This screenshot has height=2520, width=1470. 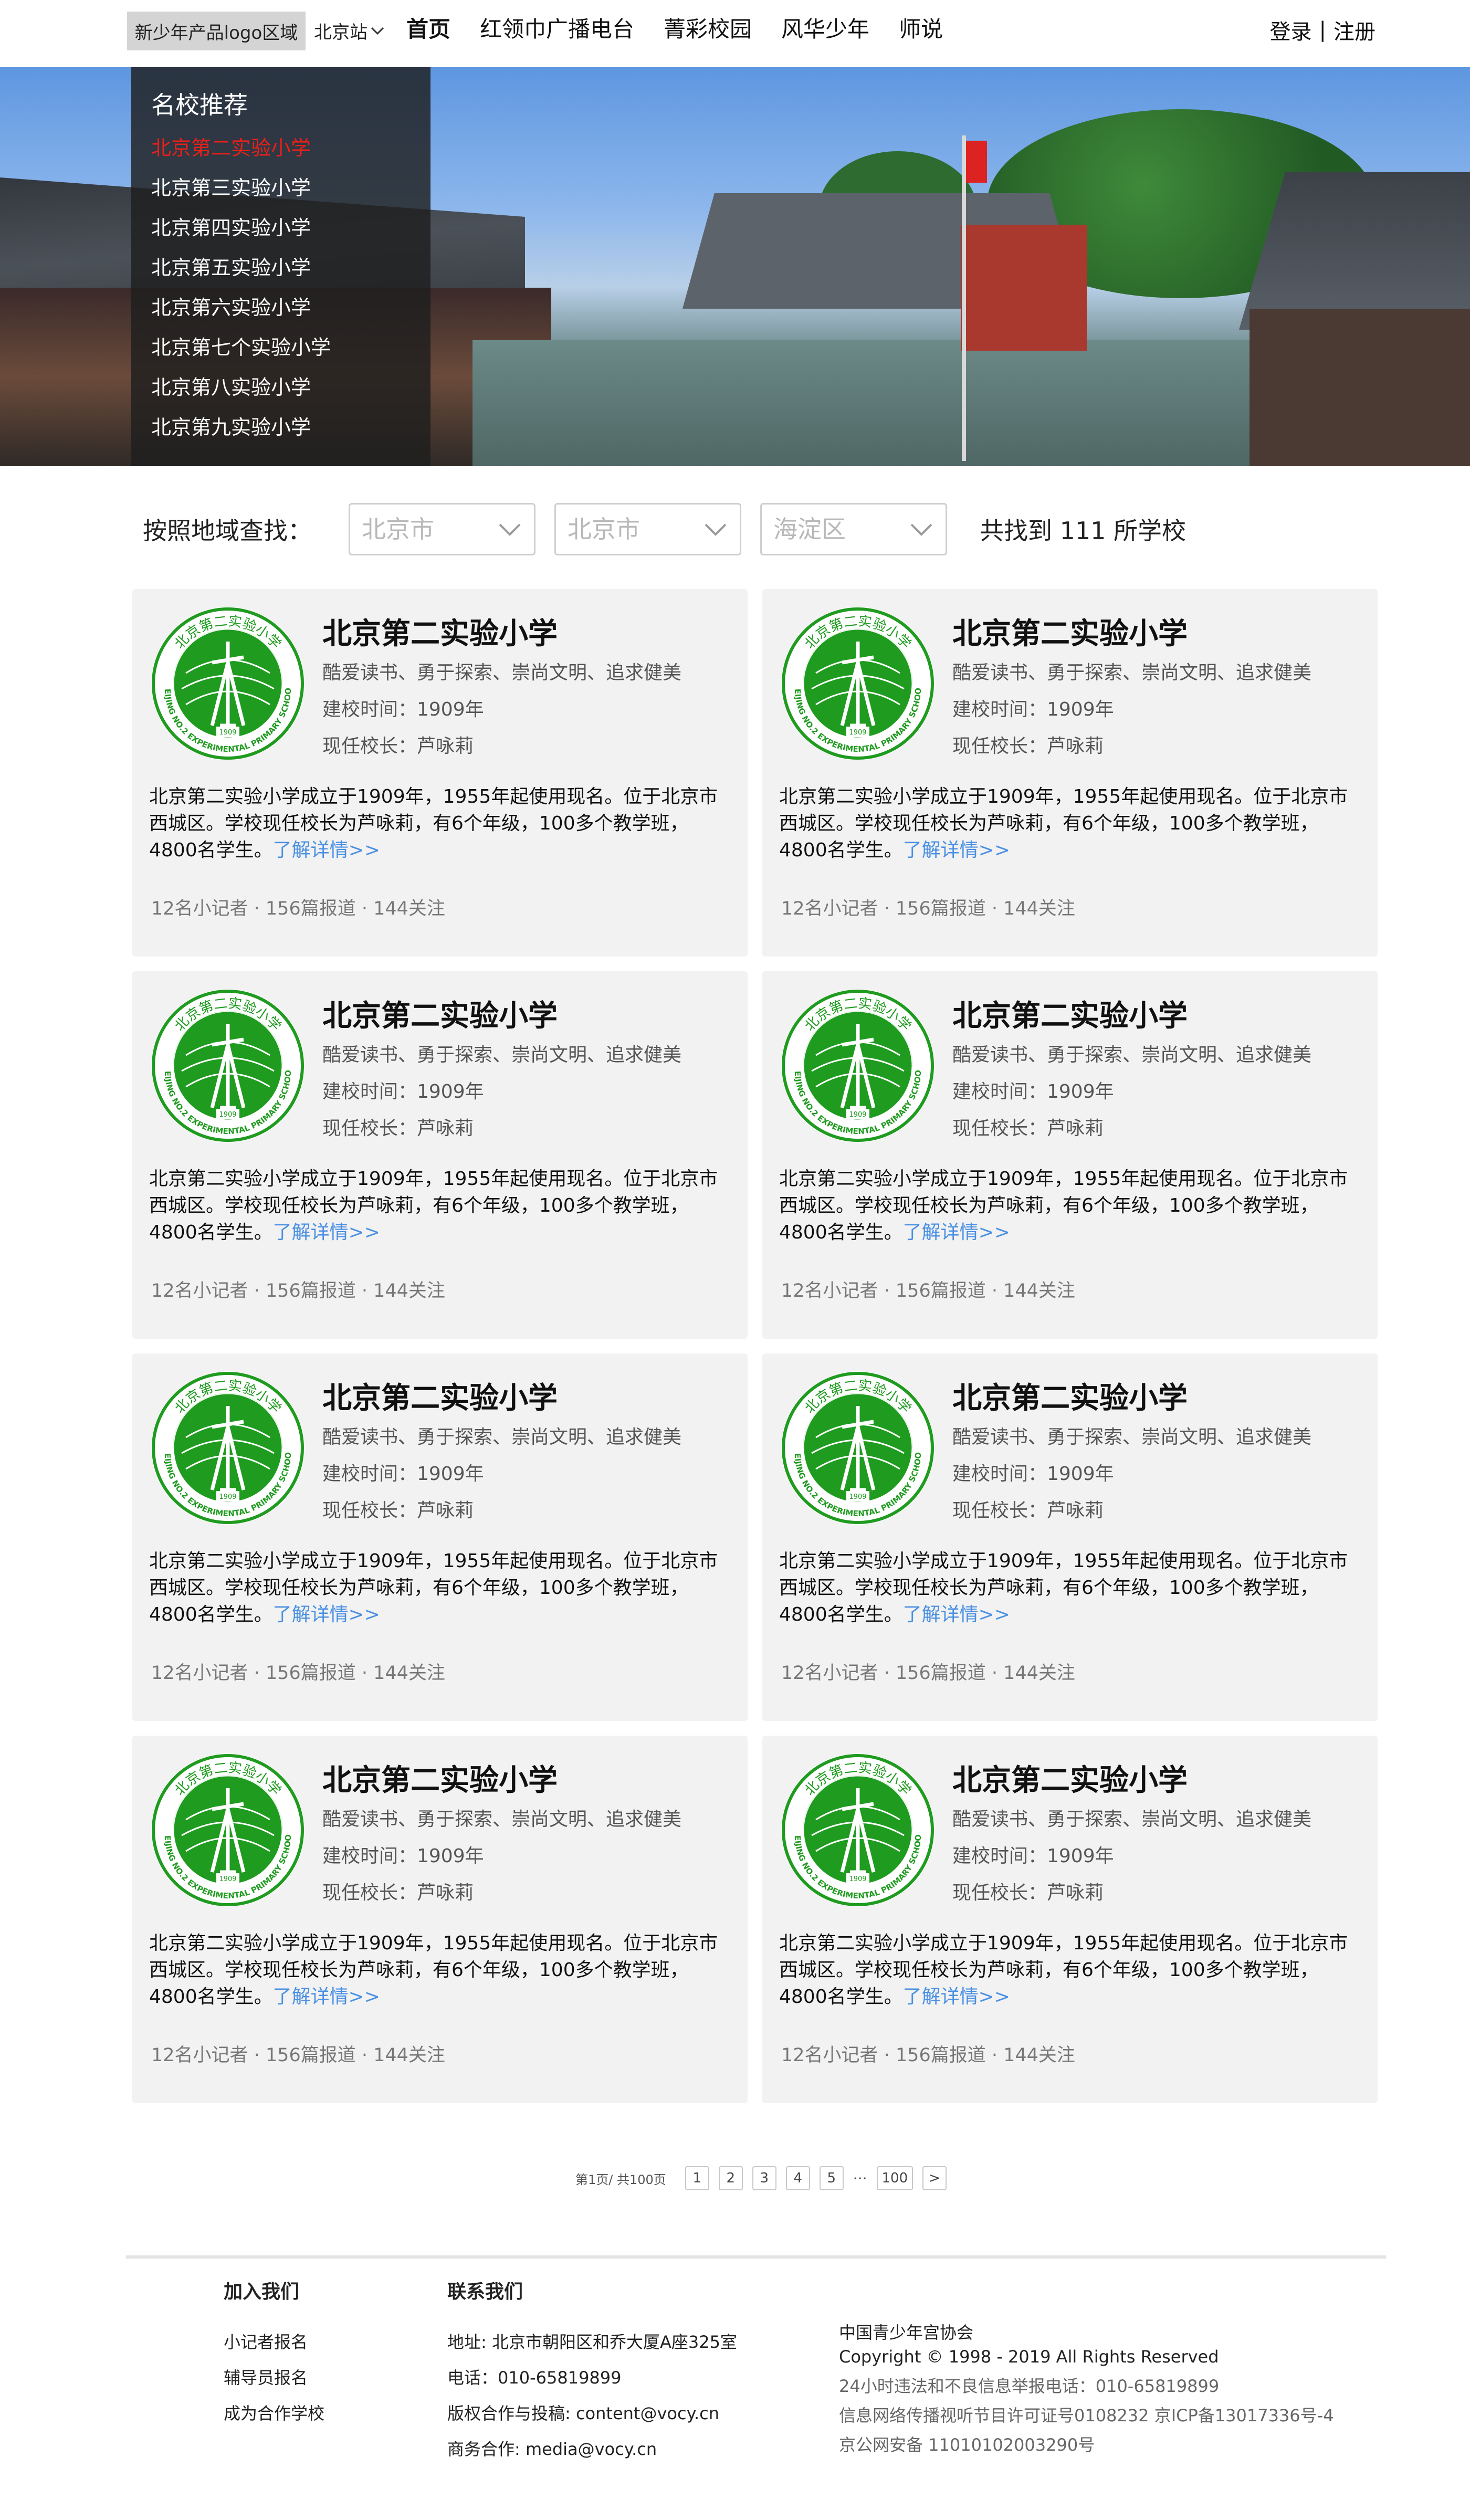 What do you see at coordinates (349, 31) in the screenshot?
I see `station-selector: 北京站` at bounding box center [349, 31].